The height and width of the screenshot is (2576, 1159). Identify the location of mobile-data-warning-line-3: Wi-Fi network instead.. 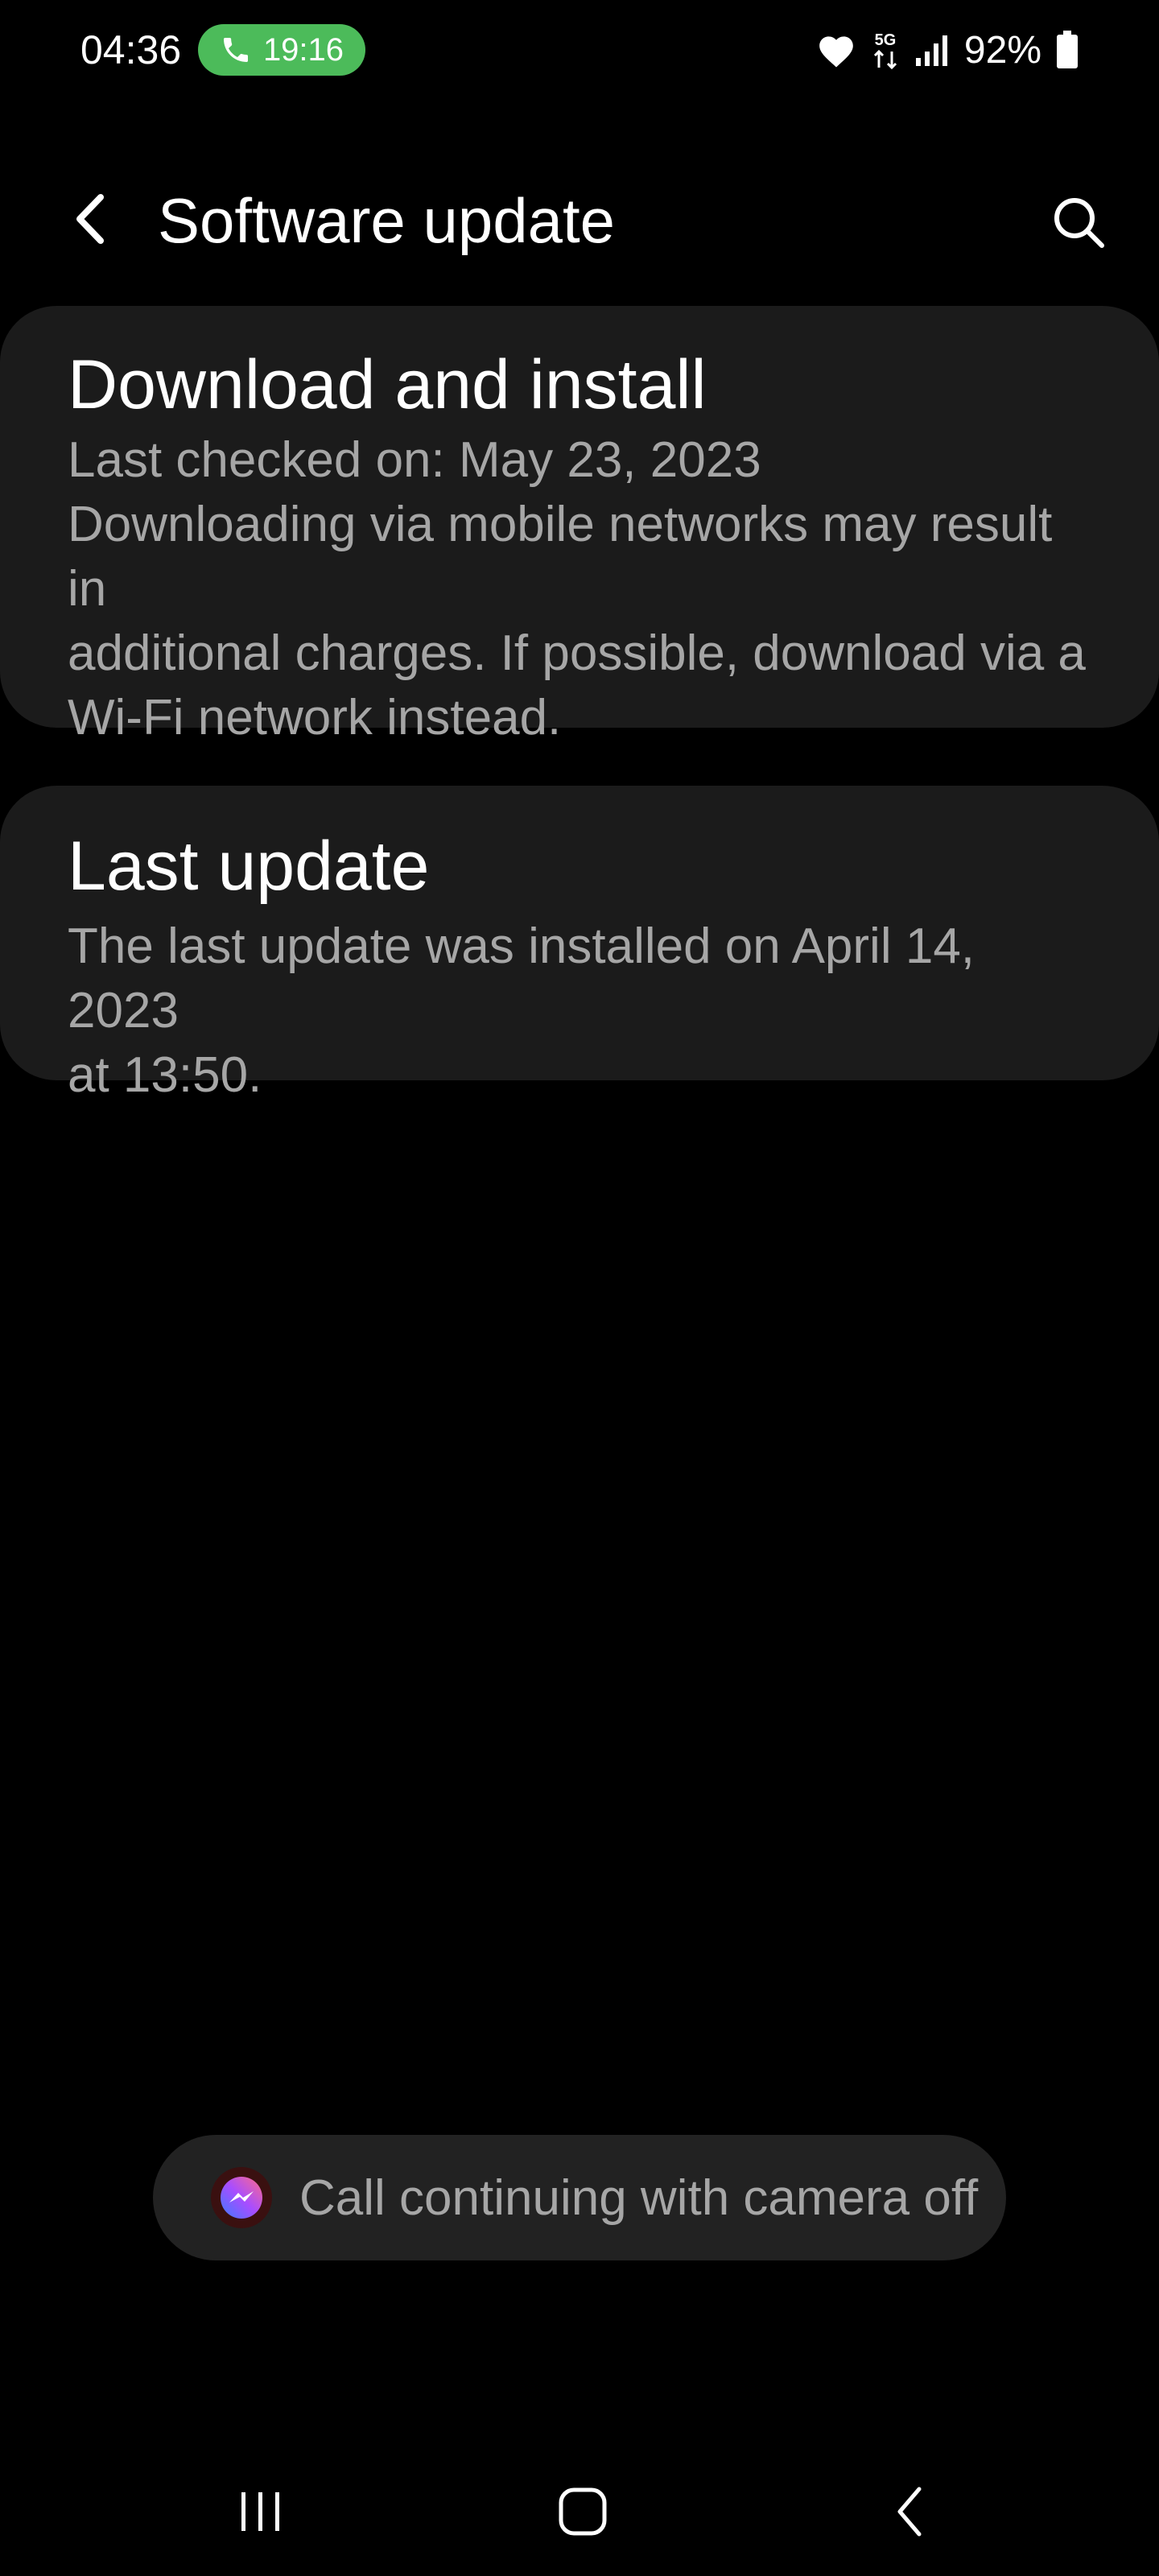
(315, 717).